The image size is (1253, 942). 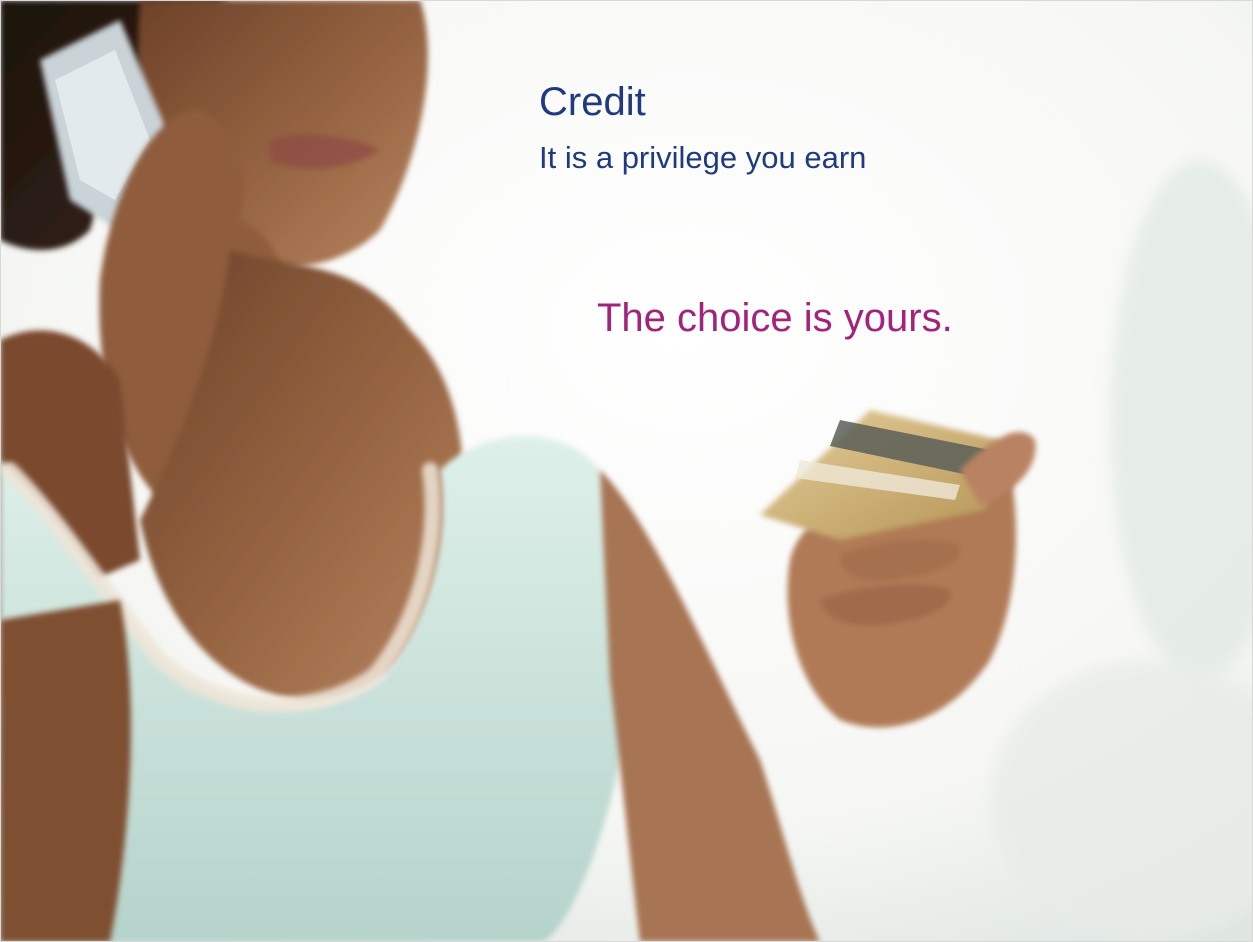 I want to click on slide-subtitle: It is a privilege you earn, so click(x=703, y=157).